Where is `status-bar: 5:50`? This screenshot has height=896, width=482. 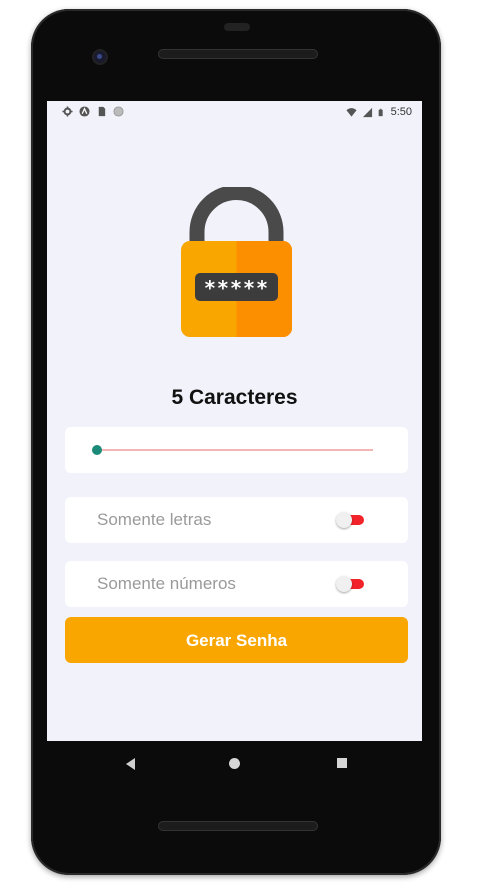
status-bar: 5:50 is located at coordinates (234, 113).